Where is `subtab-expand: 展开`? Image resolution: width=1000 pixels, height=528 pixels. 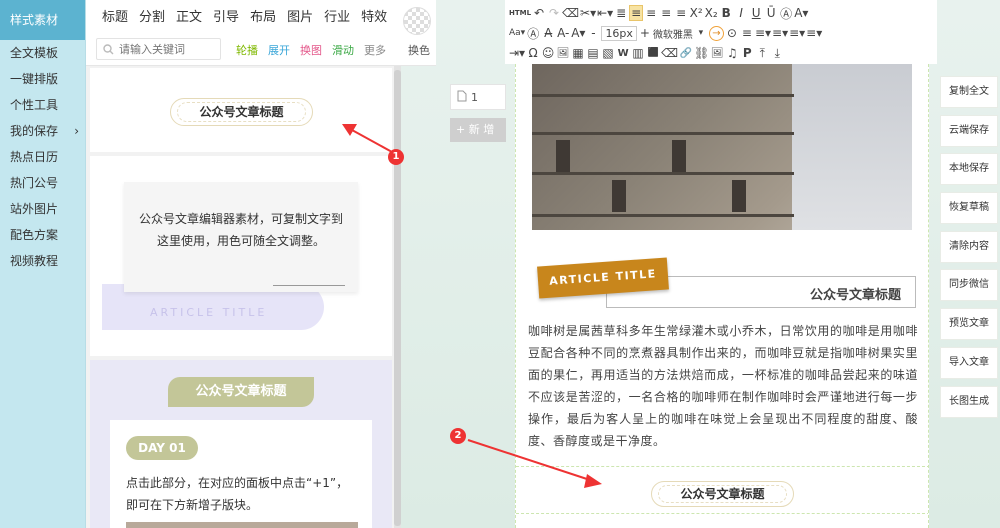
subtab-expand: 展开 is located at coordinates (279, 50).